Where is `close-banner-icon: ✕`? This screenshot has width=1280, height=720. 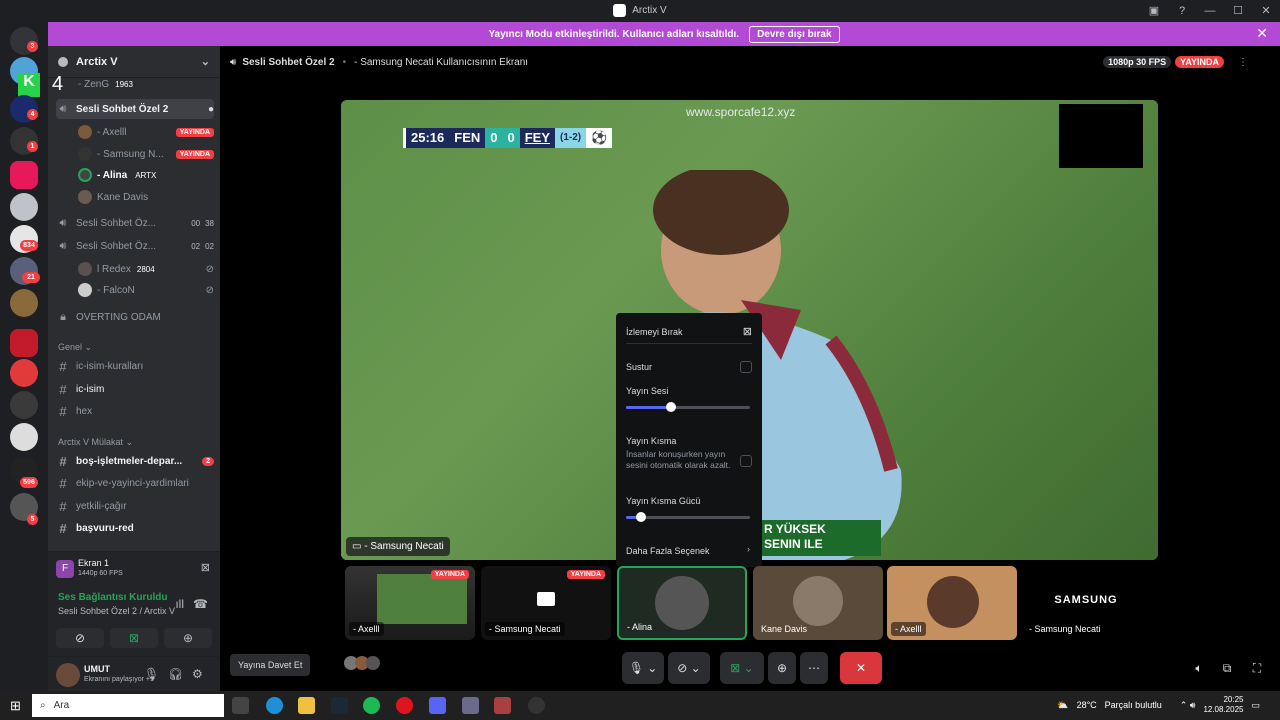 close-banner-icon: ✕ is located at coordinates (1262, 33).